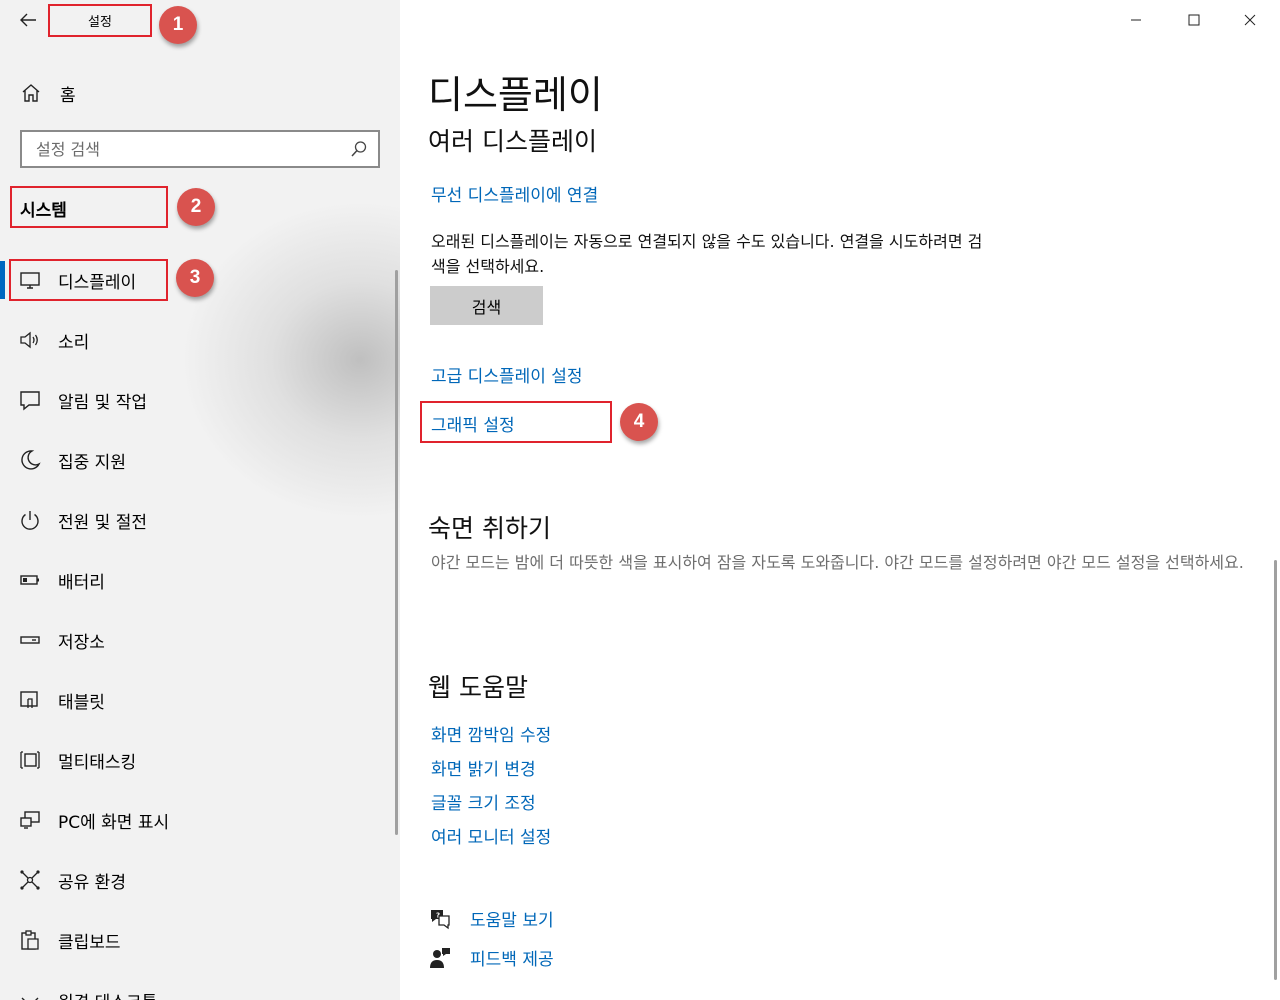 This screenshot has width=1280, height=1000. Describe the element at coordinates (30, 998) in the screenshot. I see `remote-desktop-icon` at that location.